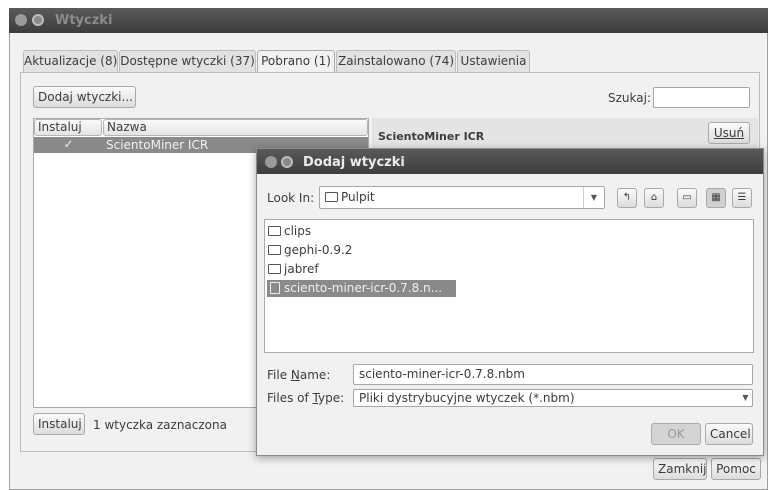 The height and width of the screenshot is (490, 768). I want to click on ok-label: OK, so click(676, 434).